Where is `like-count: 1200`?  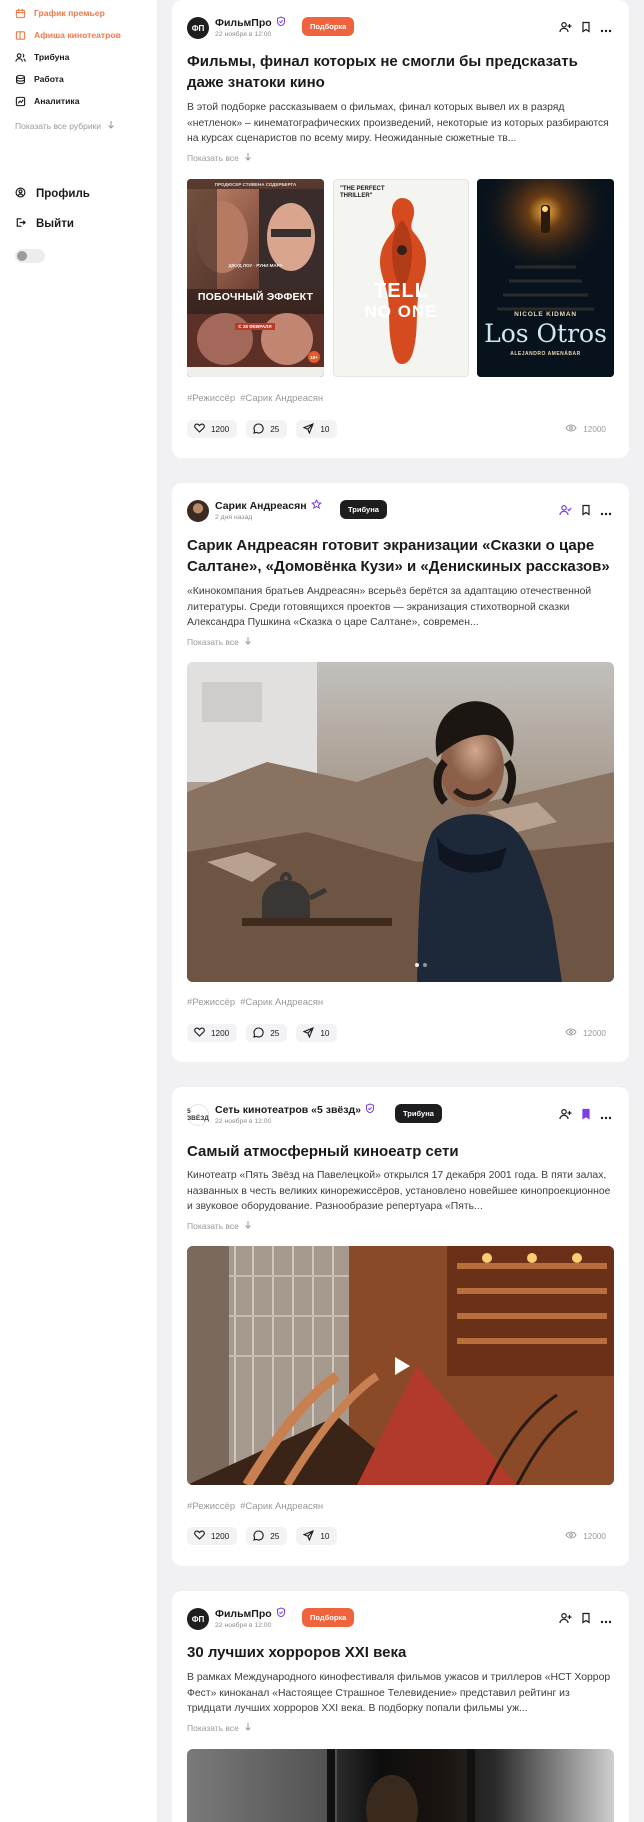 like-count: 1200 is located at coordinates (220, 1536).